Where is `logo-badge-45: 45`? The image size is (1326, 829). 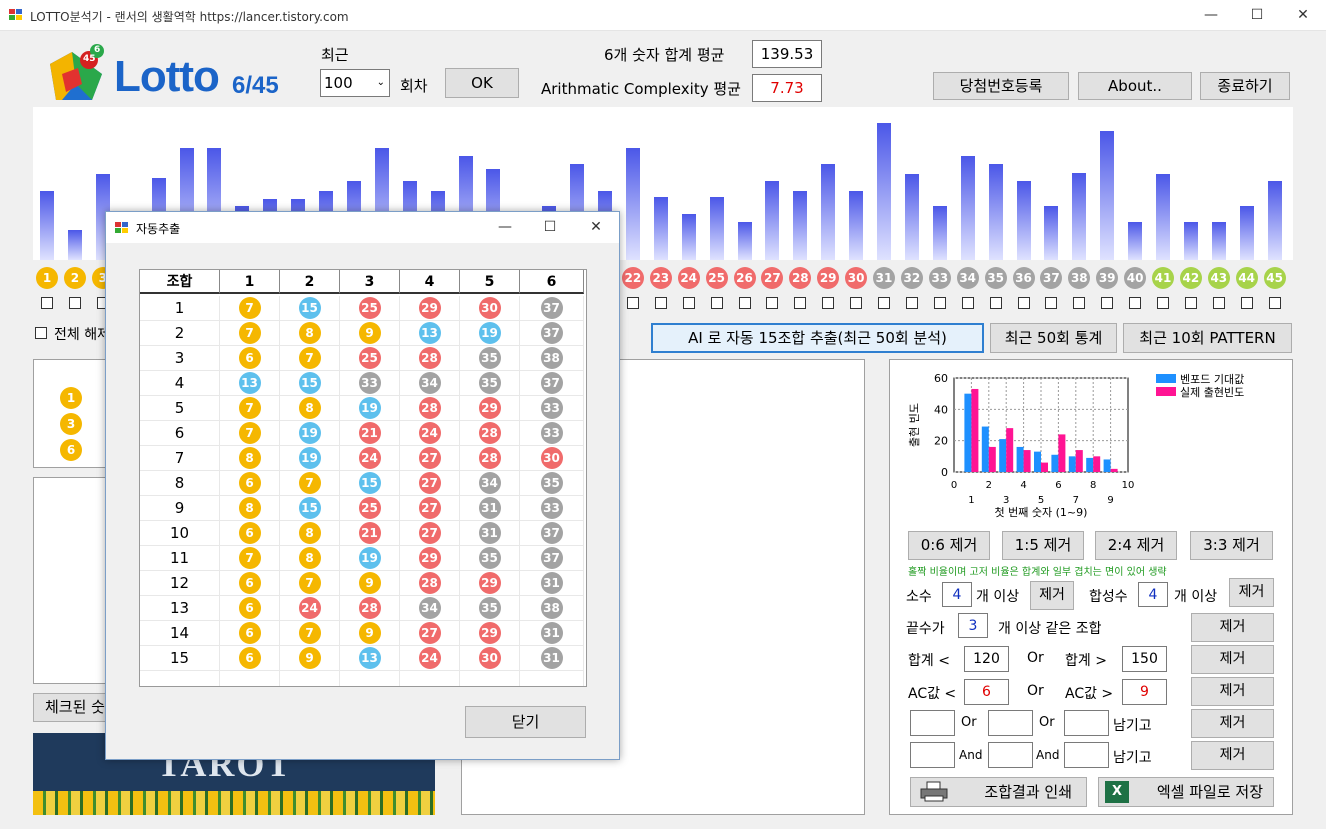
logo-badge-45: 45 is located at coordinates (89, 59).